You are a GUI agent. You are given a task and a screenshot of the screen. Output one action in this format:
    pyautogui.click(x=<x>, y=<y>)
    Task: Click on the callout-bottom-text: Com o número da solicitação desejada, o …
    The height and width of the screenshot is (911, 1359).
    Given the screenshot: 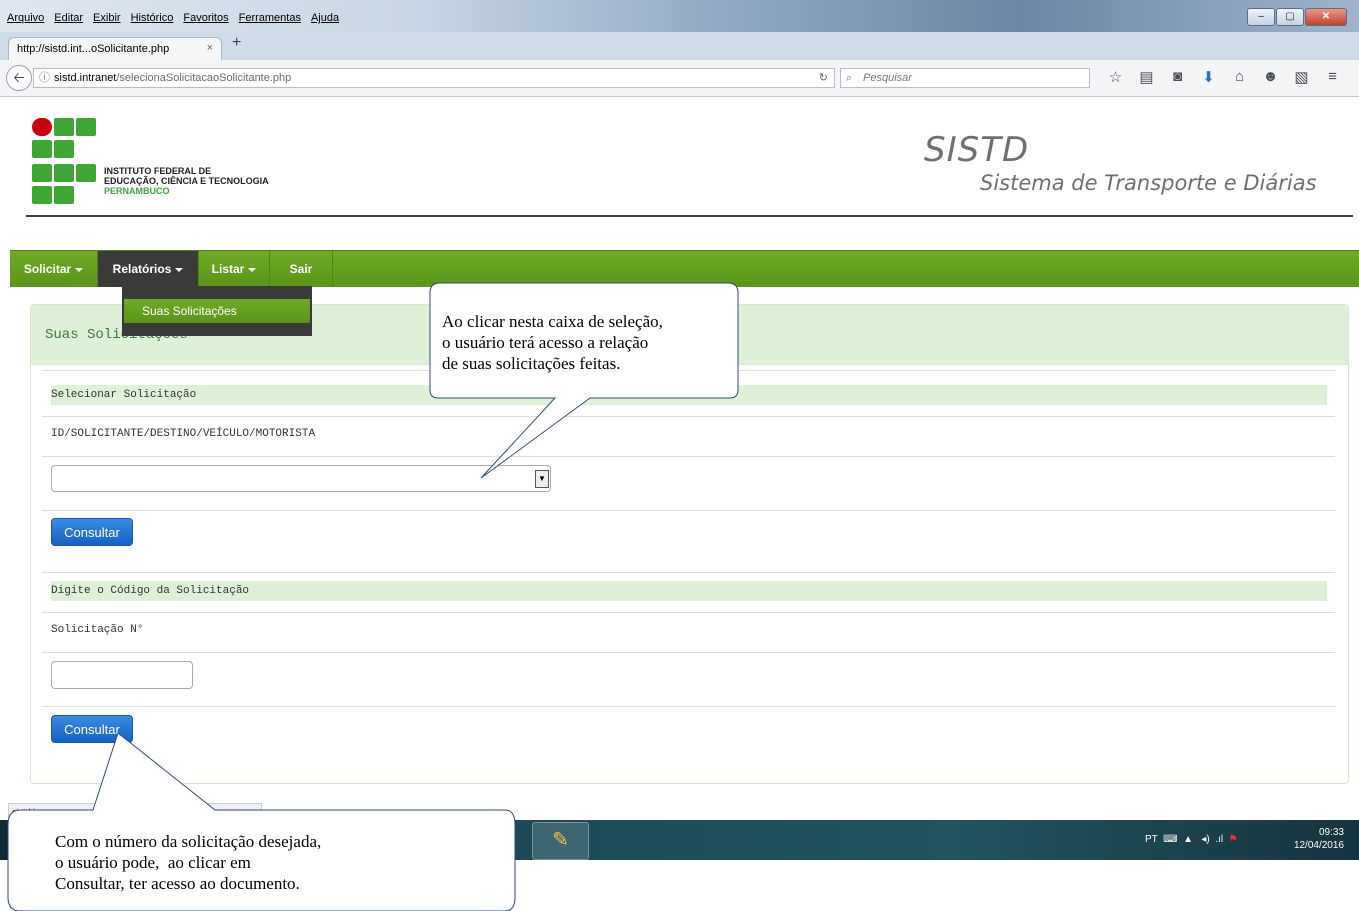 What is the action you would take?
    pyautogui.click(x=188, y=862)
    